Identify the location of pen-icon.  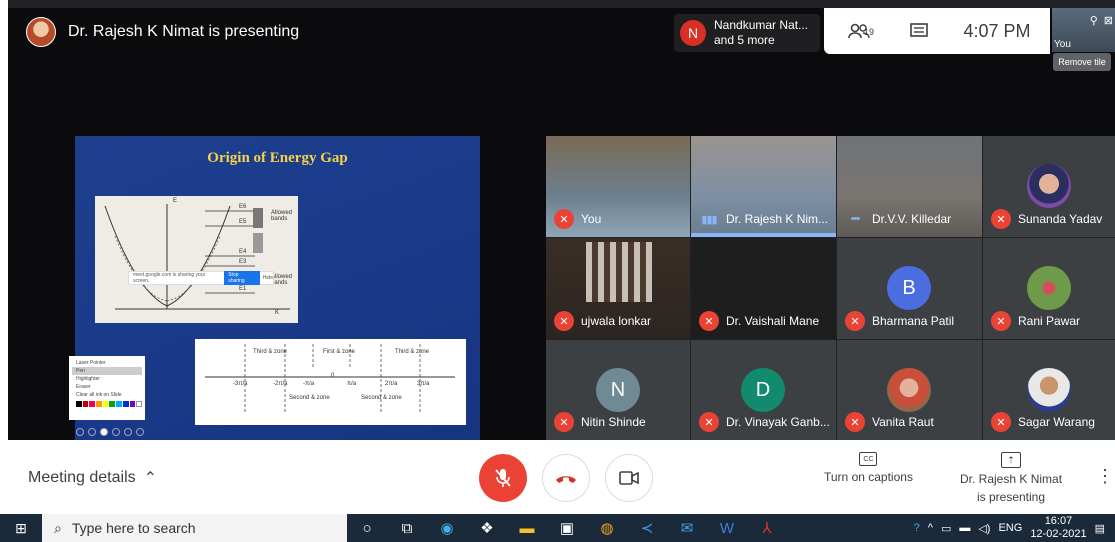
(104, 432).